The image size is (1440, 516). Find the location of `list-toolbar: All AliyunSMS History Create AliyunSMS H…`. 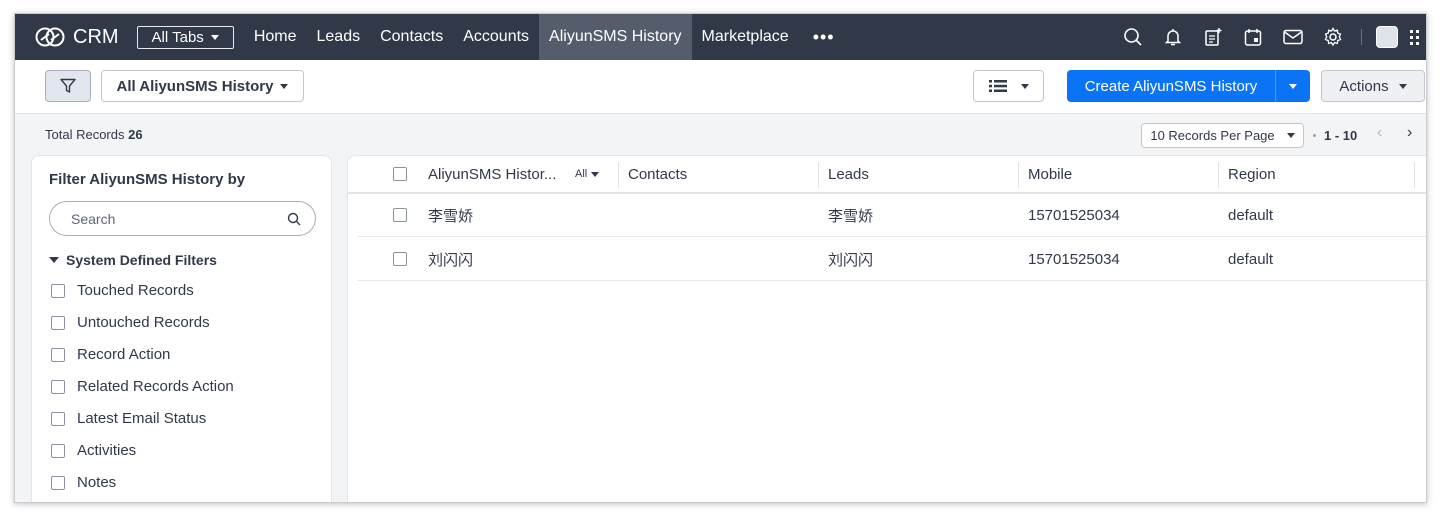

list-toolbar: All AliyunSMS History Create AliyunSMS H… is located at coordinates (720, 87).